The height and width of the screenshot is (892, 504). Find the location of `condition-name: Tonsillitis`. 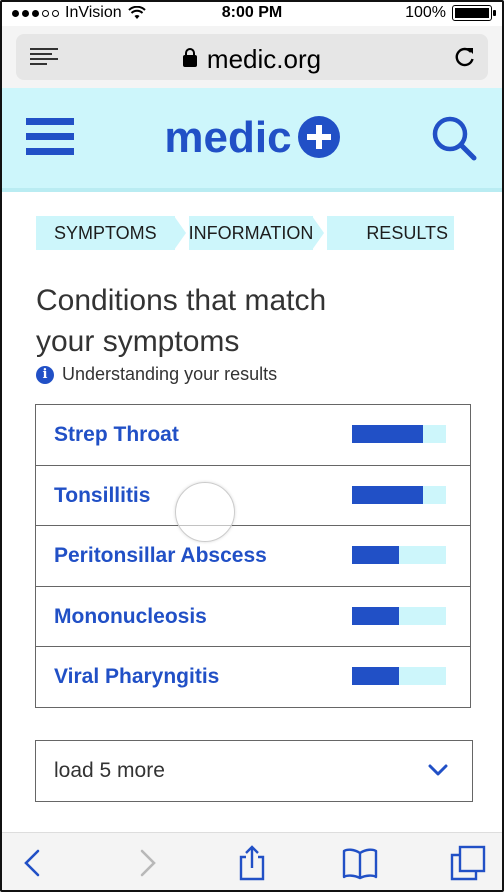

condition-name: Tonsillitis is located at coordinates (102, 495).